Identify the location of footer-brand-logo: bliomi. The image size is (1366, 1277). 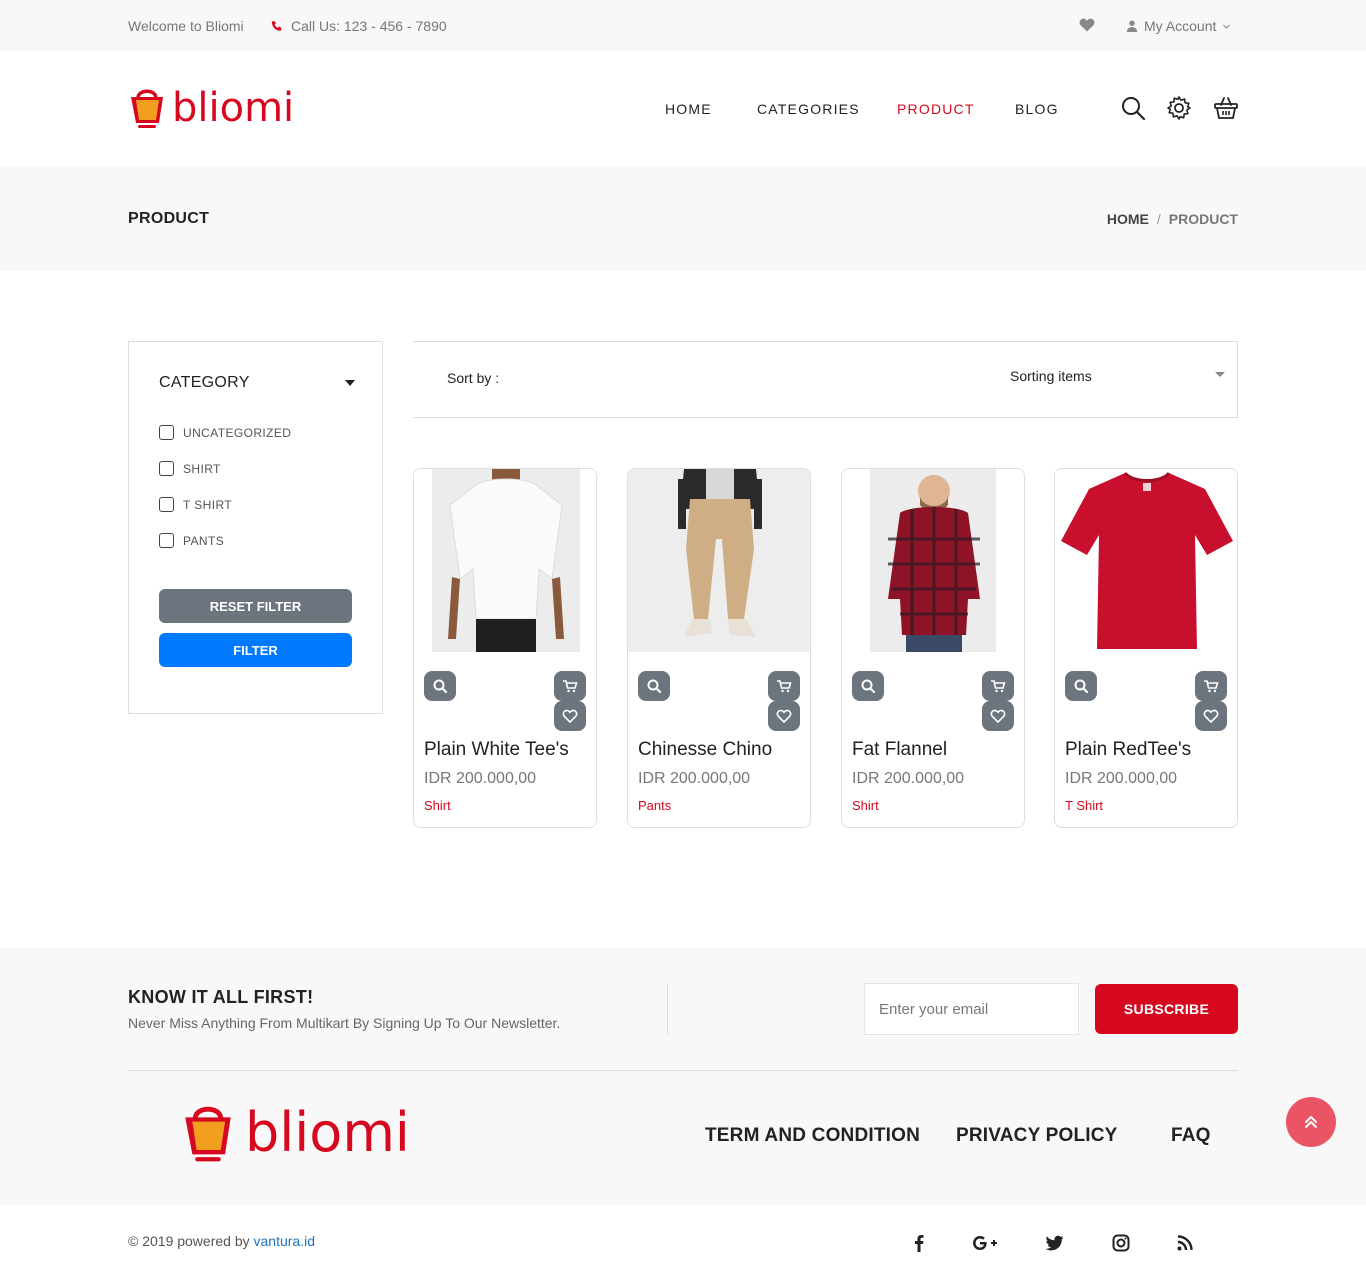
(295, 1133).